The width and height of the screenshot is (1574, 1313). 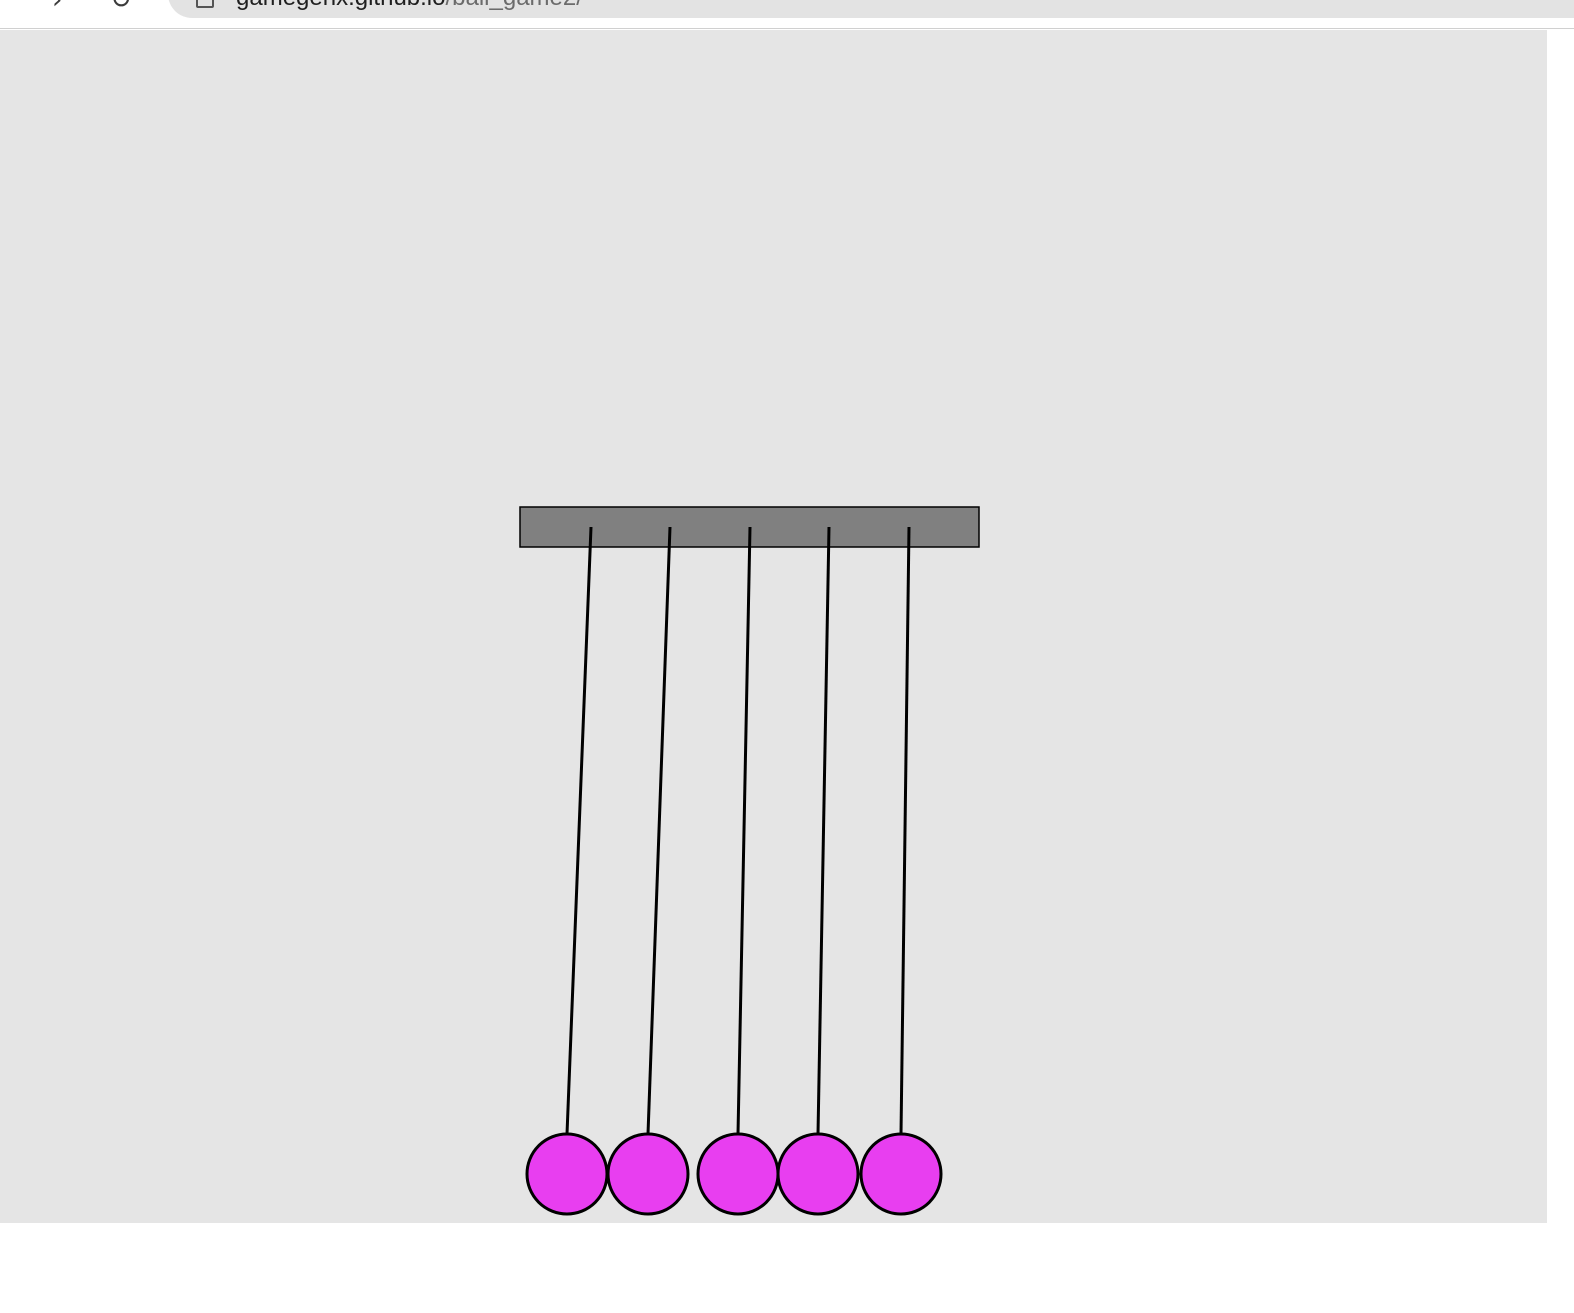 I want to click on reload-icon: ↻, so click(x=121, y=7).